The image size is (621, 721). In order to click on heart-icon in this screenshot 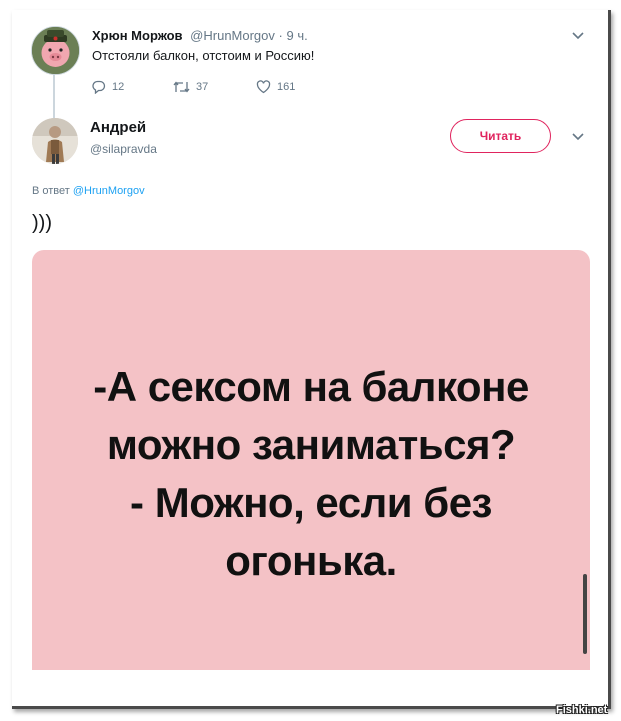, I will do `click(263, 87)`.